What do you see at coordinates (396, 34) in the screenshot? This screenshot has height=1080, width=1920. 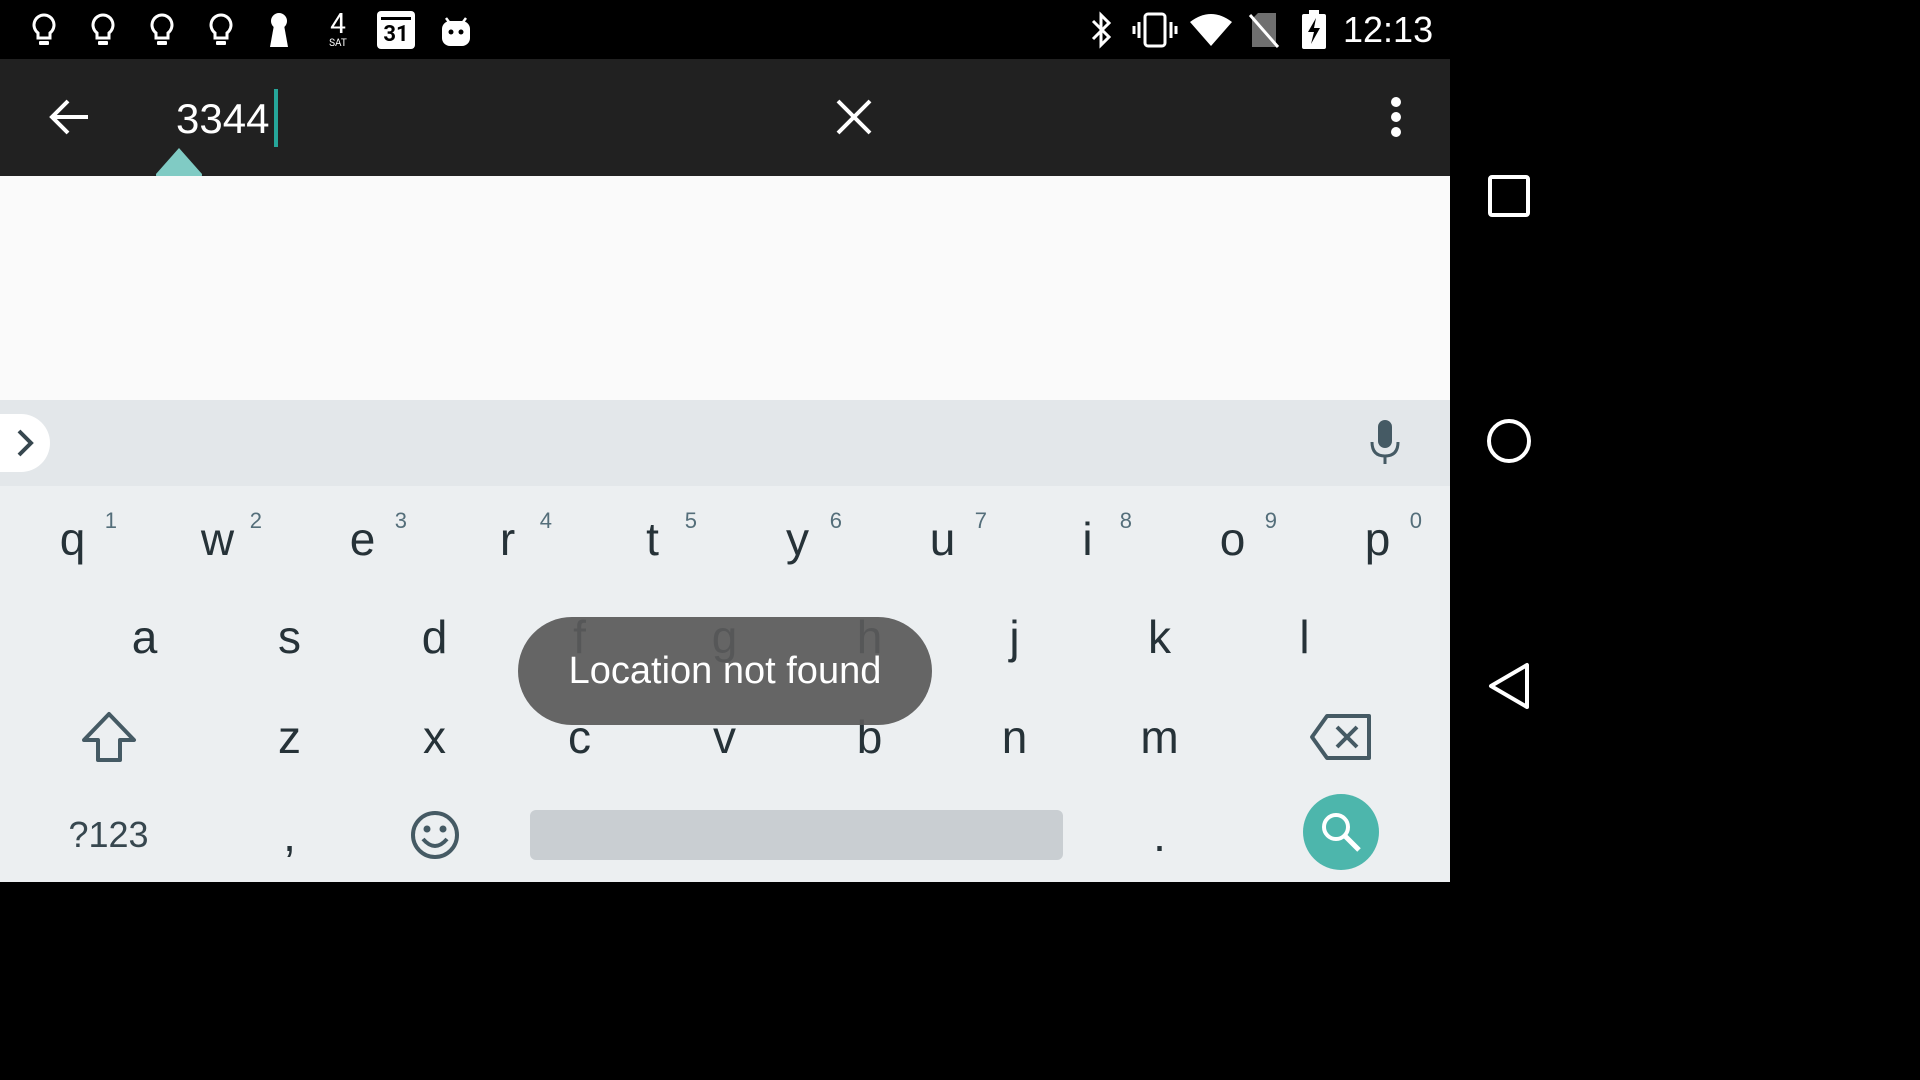 I see `calendar-day: 31` at bounding box center [396, 34].